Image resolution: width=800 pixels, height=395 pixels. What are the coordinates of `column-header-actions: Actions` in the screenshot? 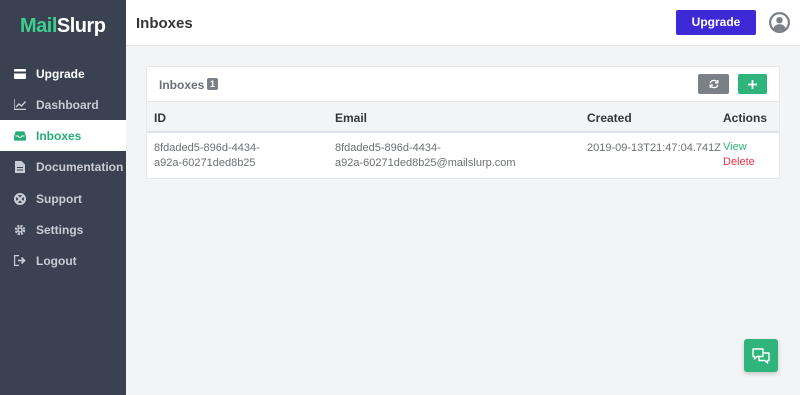 It's located at (745, 118).